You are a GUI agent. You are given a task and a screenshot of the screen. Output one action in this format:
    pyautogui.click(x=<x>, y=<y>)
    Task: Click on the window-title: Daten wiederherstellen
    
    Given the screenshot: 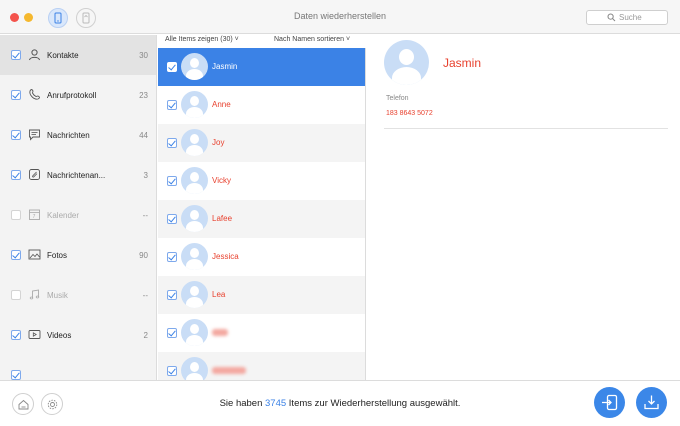 What is the action you would take?
    pyautogui.click(x=340, y=16)
    